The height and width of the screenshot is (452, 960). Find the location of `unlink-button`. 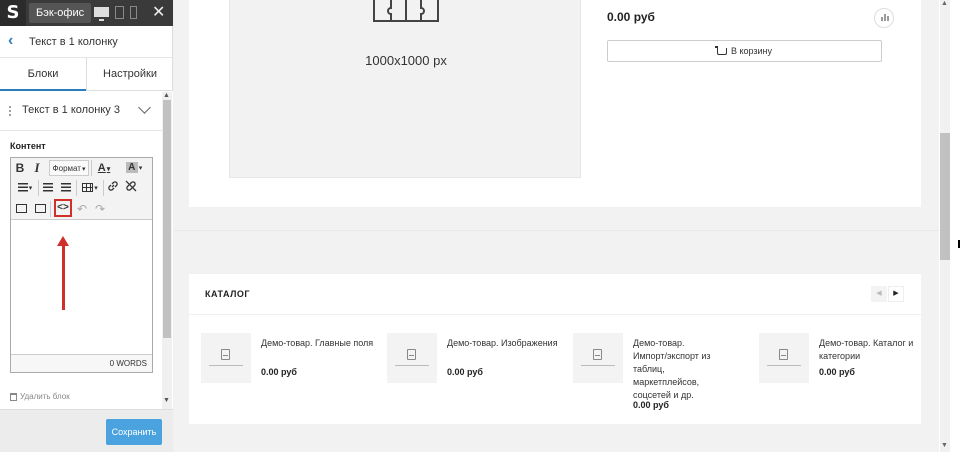

unlink-button is located at coordinates (131, 188).